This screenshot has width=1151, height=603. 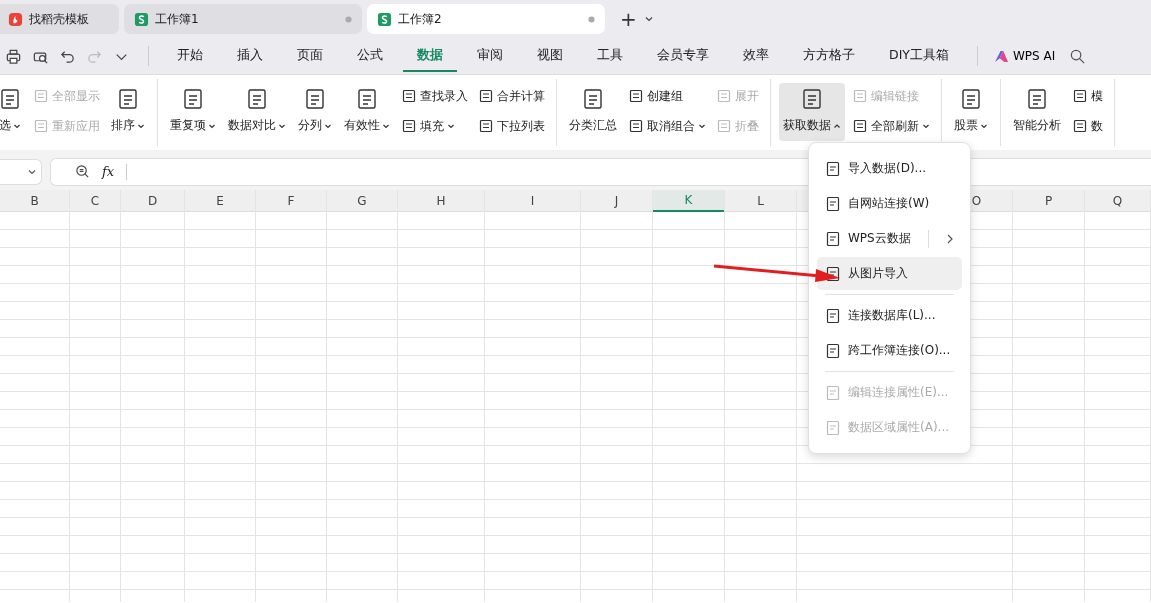 What do you see at coordinates (430, 56) in the screenshot?
I see `ribbon-tab: 数据` at bounding box center [430, 56].